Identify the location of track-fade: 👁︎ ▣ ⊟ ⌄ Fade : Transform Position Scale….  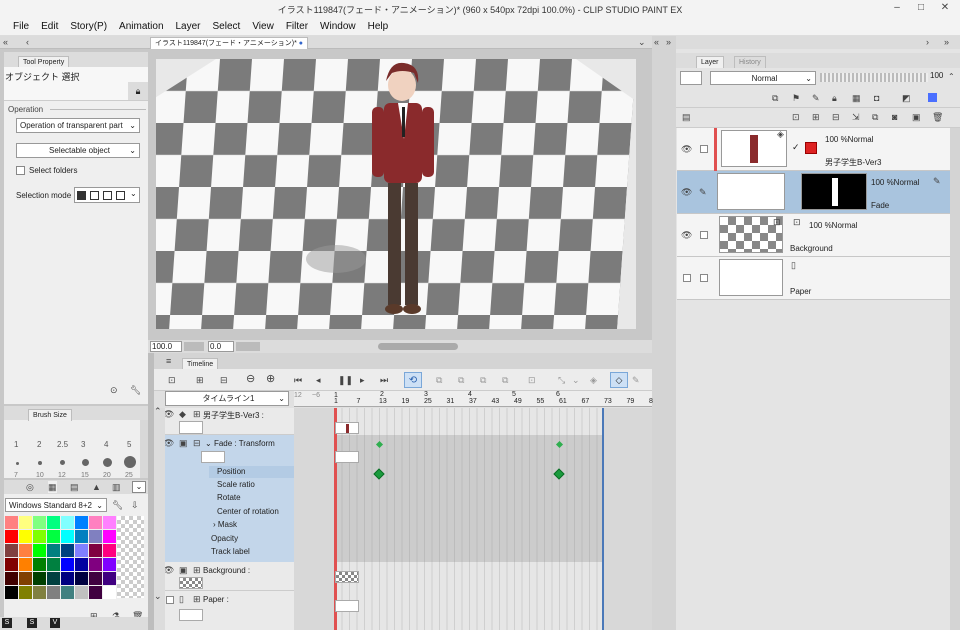
(228, 498).